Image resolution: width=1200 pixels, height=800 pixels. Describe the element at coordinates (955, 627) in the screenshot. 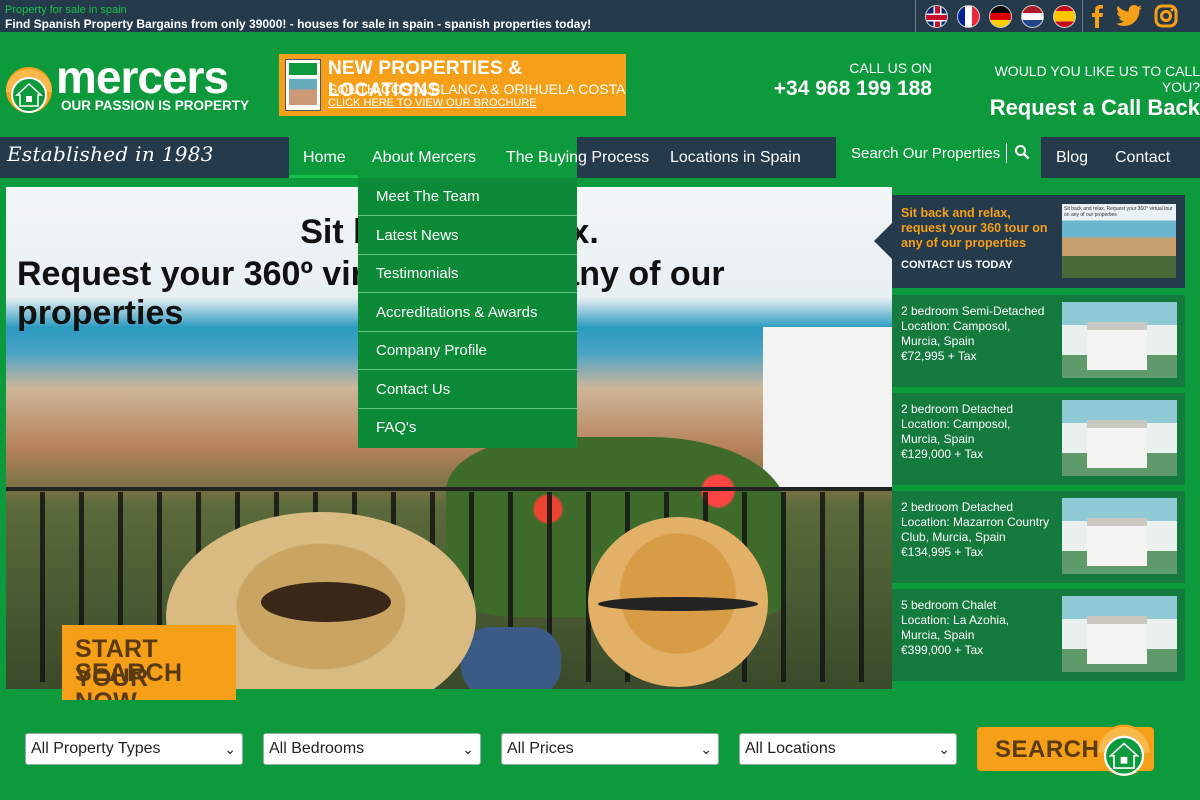

I see `property-location: Location: La Azohia, Murcia, Spain` at that location.